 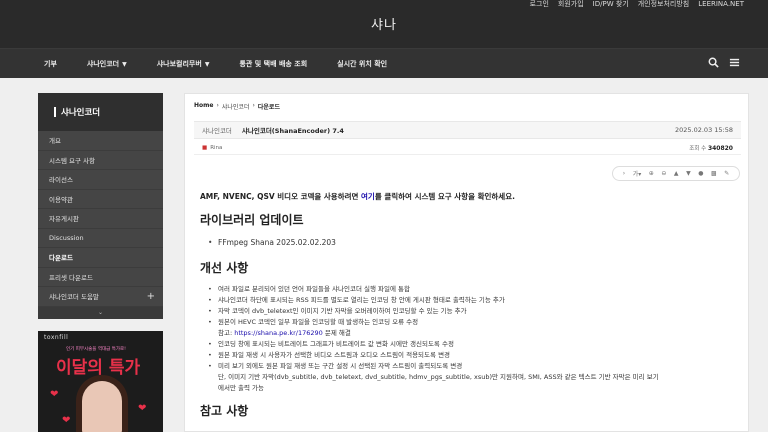 I want to click on font-size-label: 가, so click(x=635, y=174).